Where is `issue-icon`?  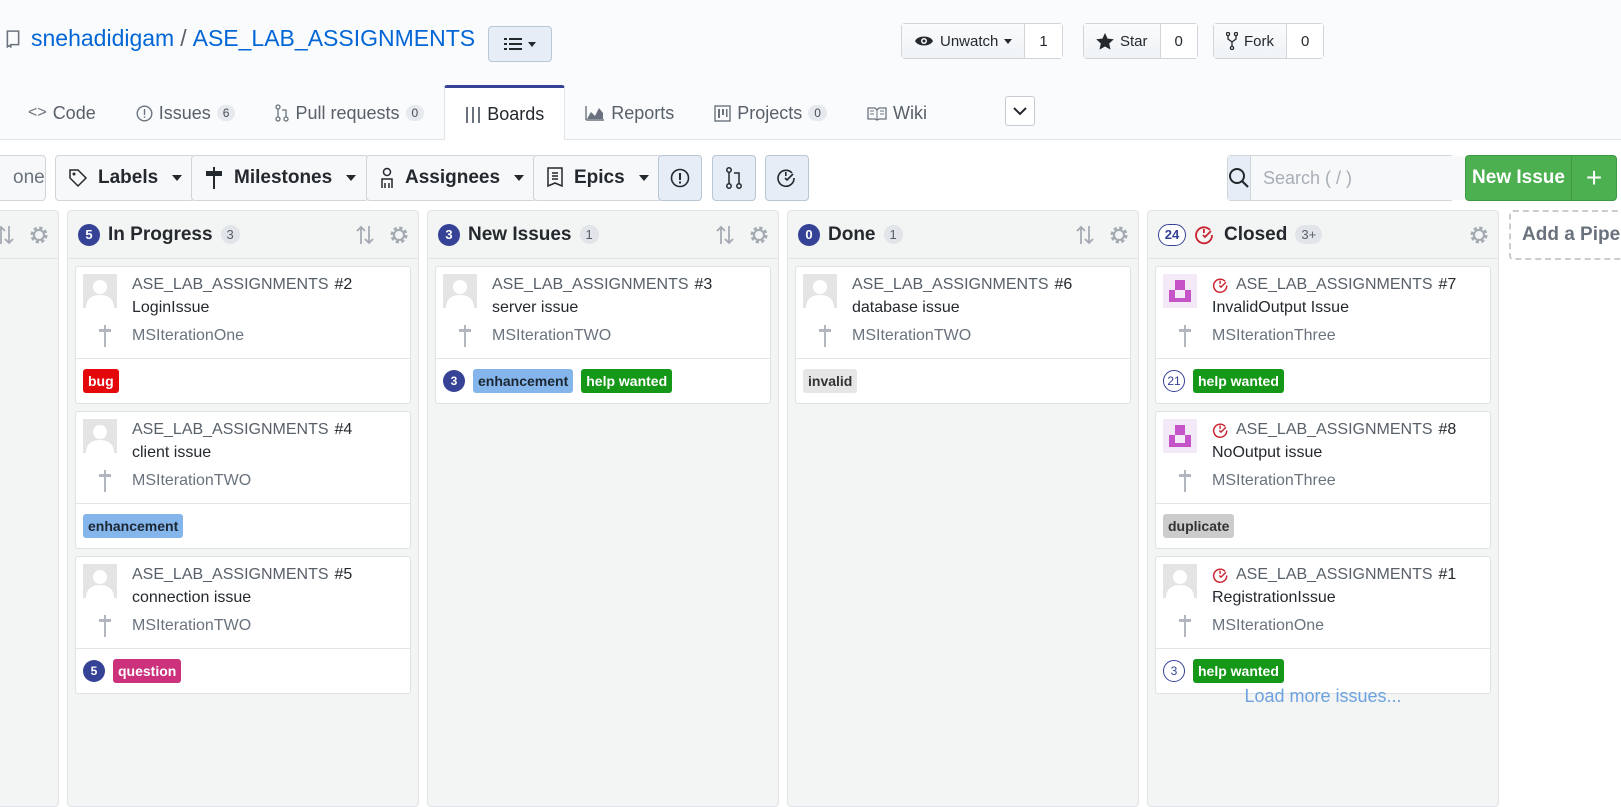 issue-icon is located at coordinates (144, 113).